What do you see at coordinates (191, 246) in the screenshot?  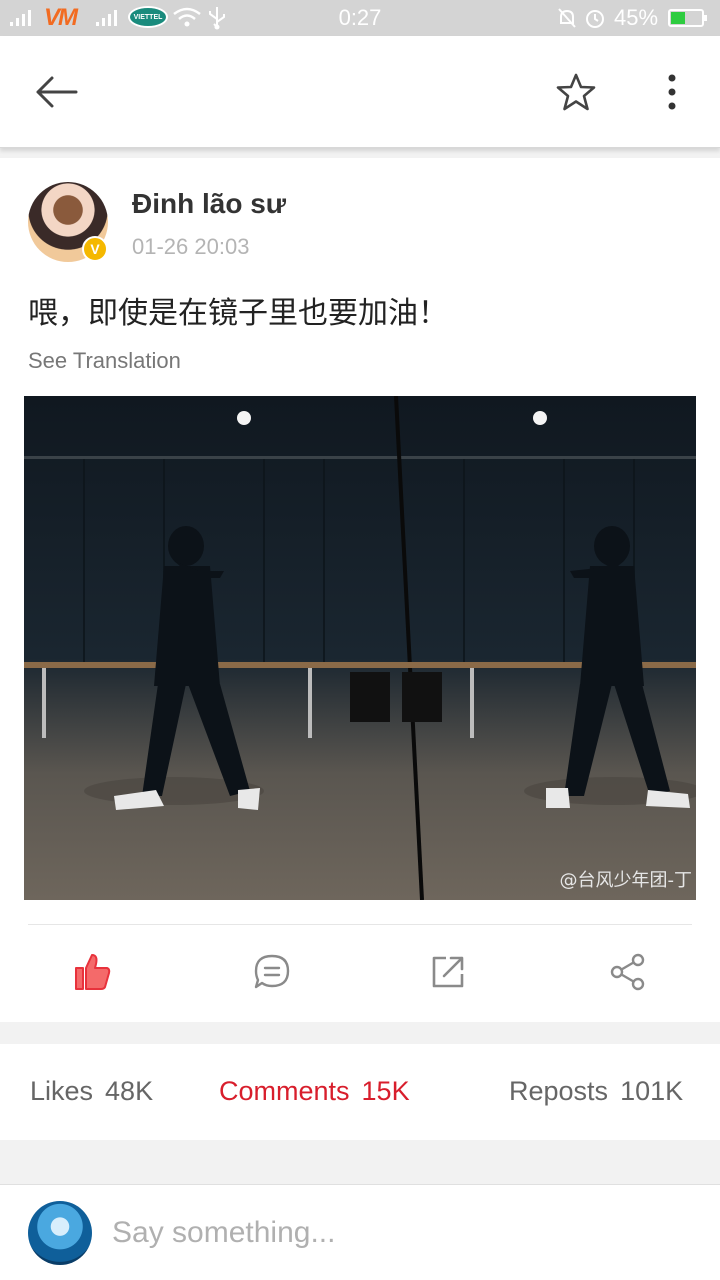 I see `post-timestamp: 01-26 20:03` at bounding box center [191, 246].